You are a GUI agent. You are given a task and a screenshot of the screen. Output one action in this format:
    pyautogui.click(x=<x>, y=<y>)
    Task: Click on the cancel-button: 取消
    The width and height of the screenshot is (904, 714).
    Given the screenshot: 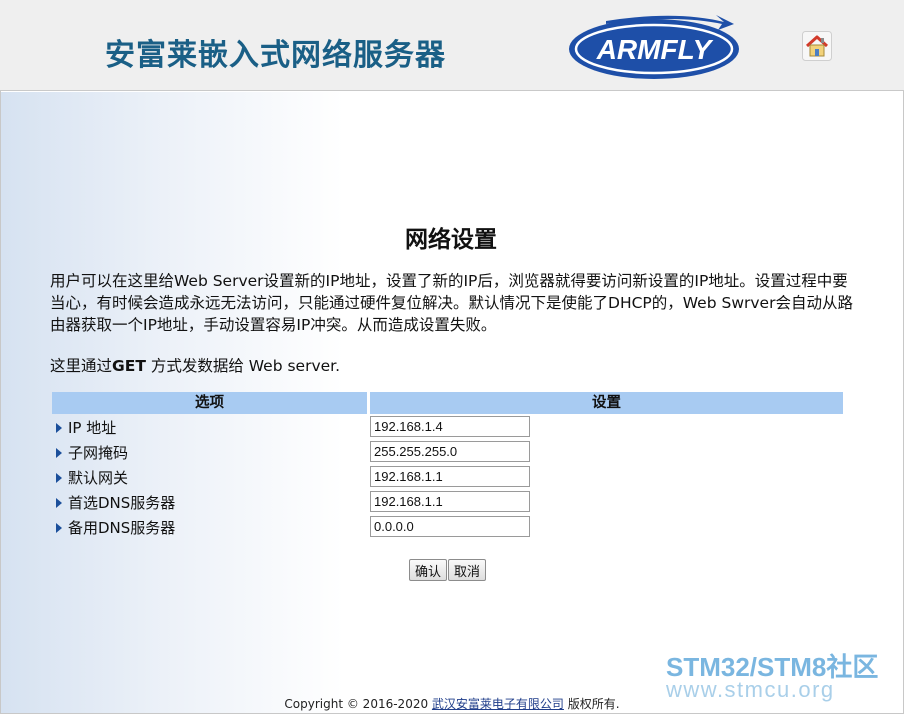 What is the action you would take?
    pyautogui.click(x=467, y=570)
    